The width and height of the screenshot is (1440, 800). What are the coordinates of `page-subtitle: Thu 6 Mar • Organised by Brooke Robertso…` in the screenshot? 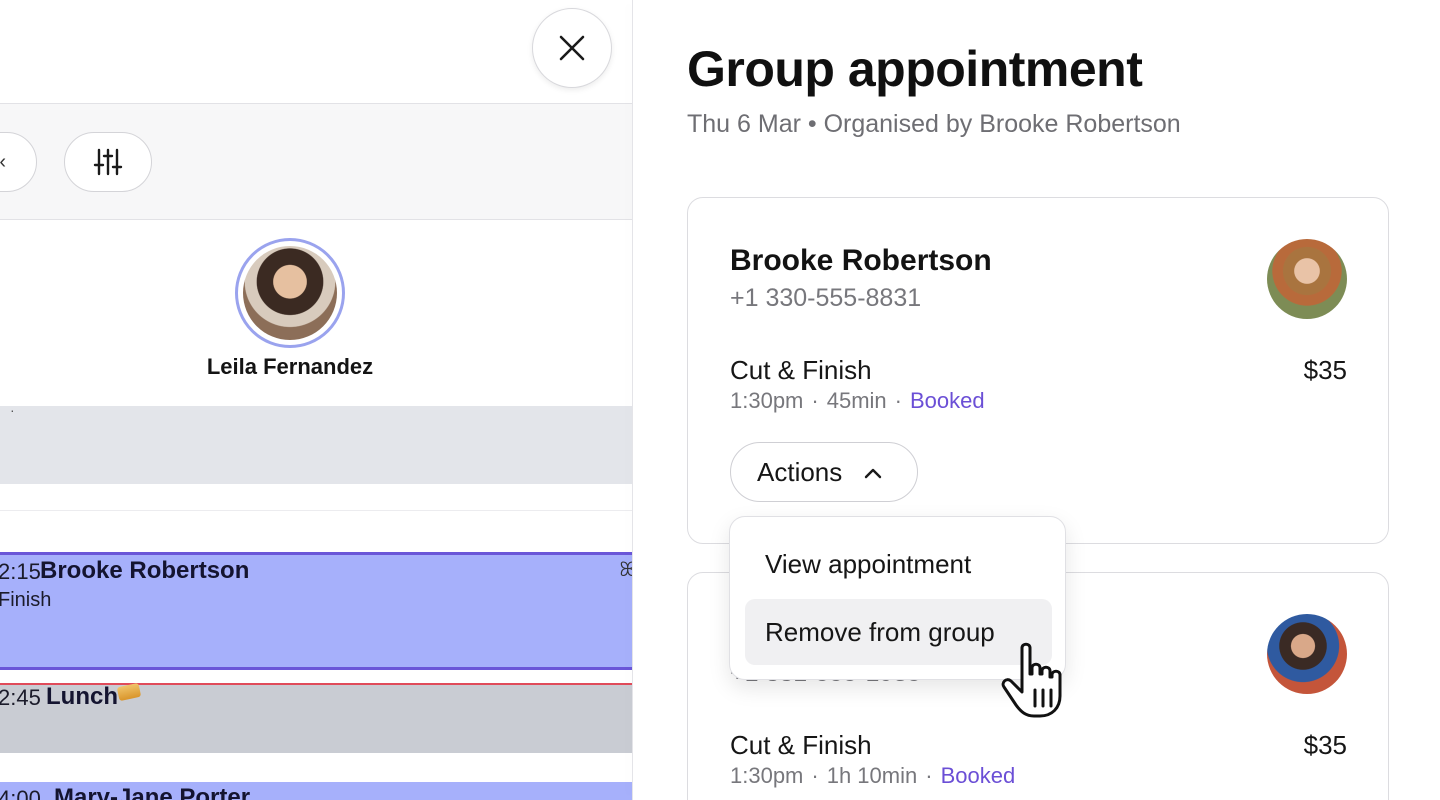 It's located at (934, 124).